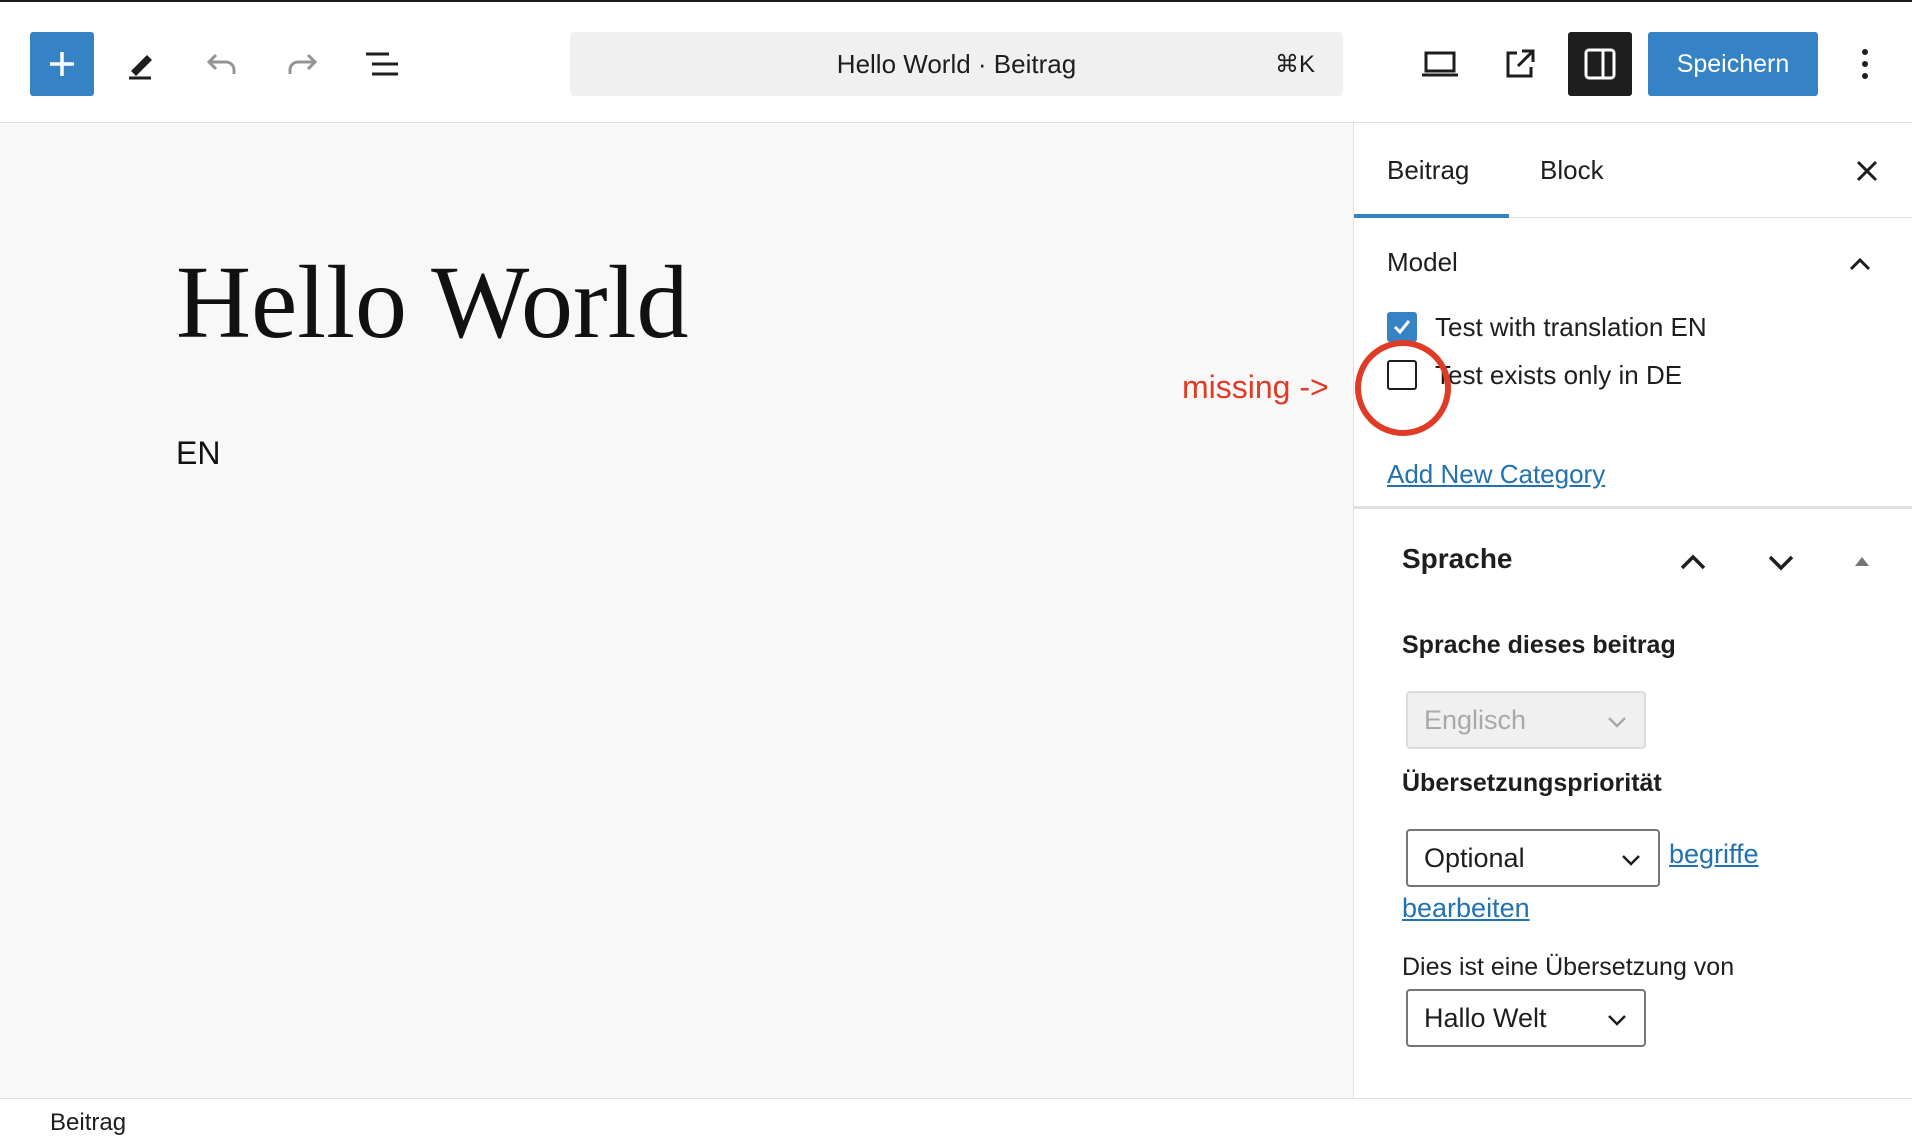 This screenshot has width=1912, height=1144. Describe the element at coordinates (1466, 908) in the screenshot. I see `edit-terms-link-continued: bearbeiten` at that location.